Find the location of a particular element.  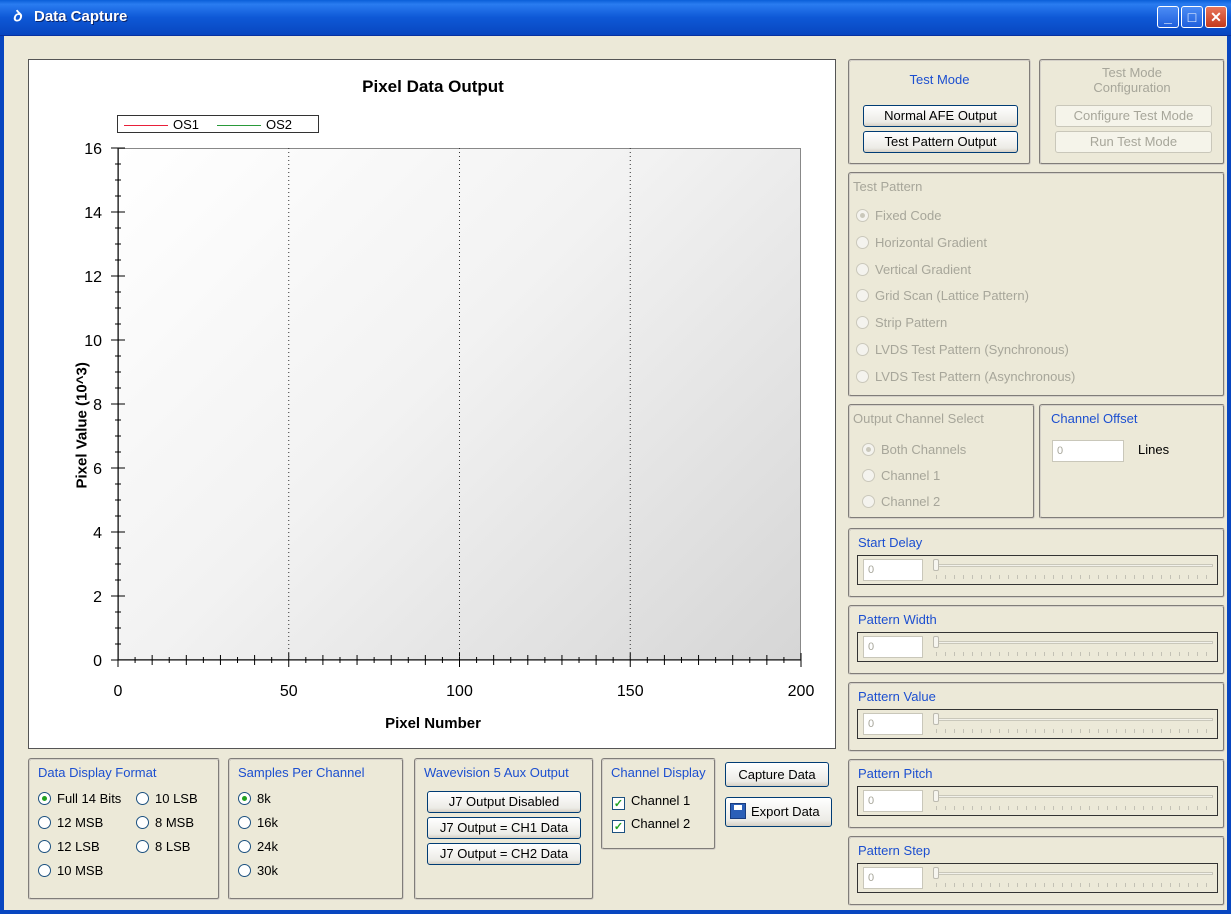

maximize-button: □ is located at coordinates (1192, 17).